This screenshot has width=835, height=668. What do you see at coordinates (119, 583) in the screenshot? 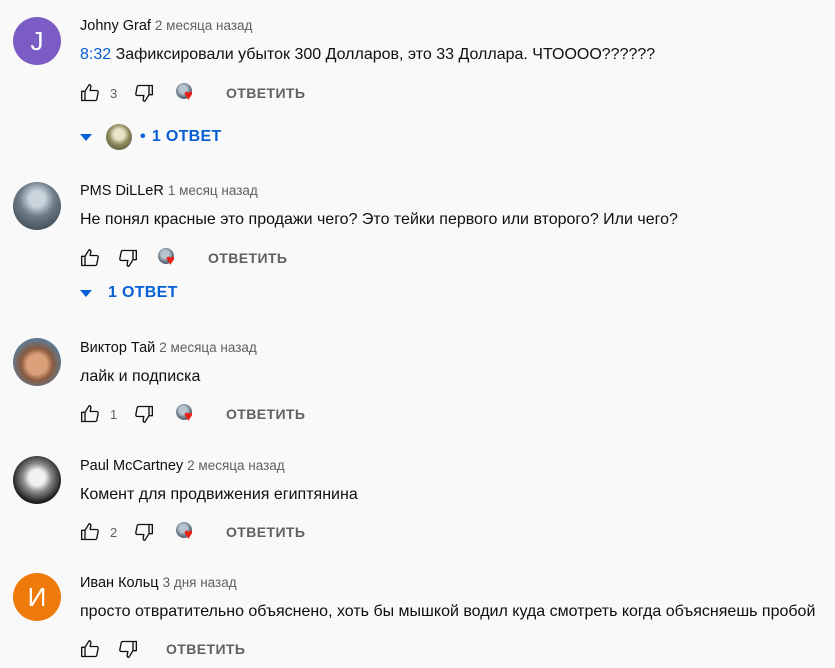
I see `comment-author: Иван Кольц` at bounding box center [119, 583].